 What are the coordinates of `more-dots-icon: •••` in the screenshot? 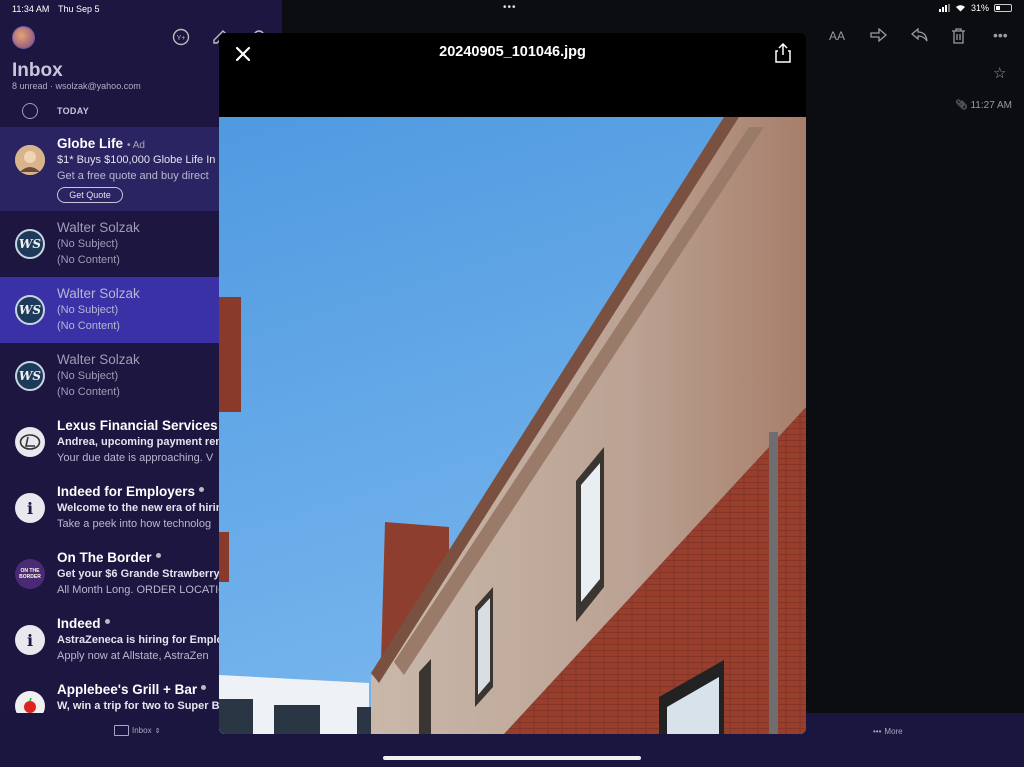 It's located at (877, 731).